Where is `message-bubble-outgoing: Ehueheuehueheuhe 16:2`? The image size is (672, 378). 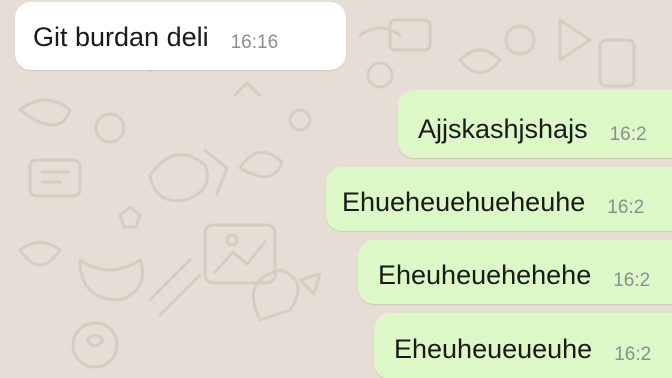 message-bubble-outgoing: Ehueheuehueheuhe 16:2 is located at coordinates (499, 199).